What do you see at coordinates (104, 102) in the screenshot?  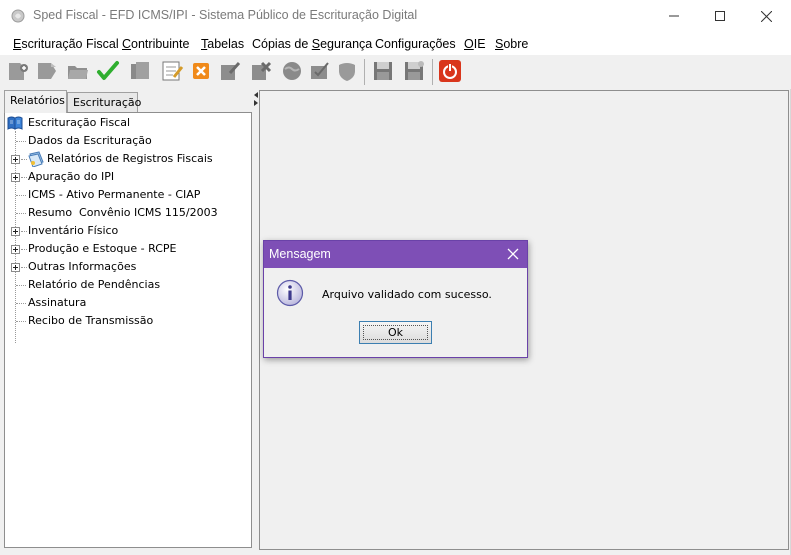 I see `tab-escrituracao: Escrituração` at bounding box center [104, 102].